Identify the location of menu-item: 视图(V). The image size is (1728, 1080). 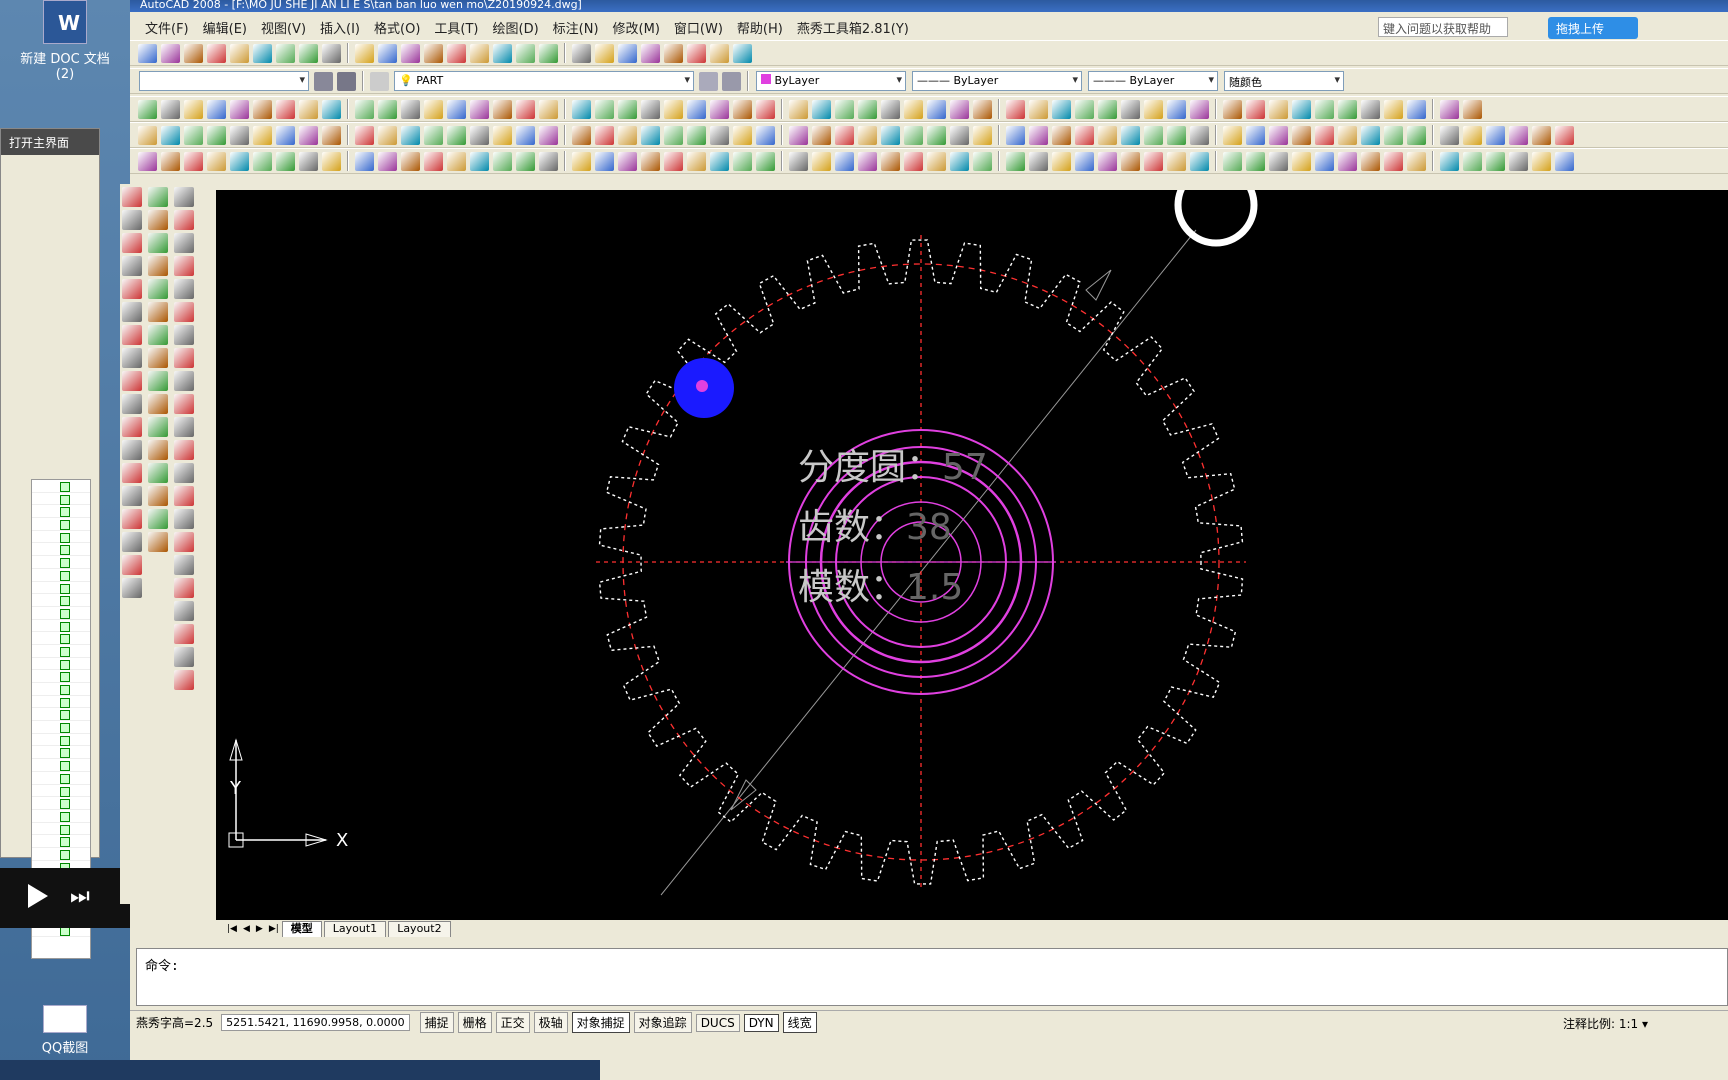
(283, 27).